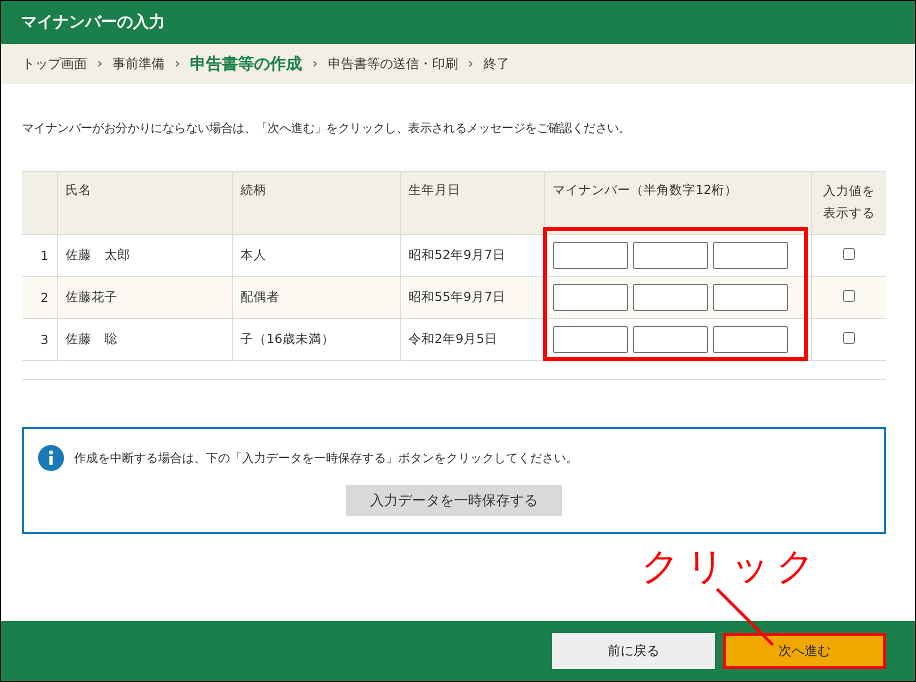 This screenshot has height=682, width=916. What do you see at coordinates (144, 339) in the screenshot?
I see `table-cell: 佐藤 聡` at bounding box center [144, 339].